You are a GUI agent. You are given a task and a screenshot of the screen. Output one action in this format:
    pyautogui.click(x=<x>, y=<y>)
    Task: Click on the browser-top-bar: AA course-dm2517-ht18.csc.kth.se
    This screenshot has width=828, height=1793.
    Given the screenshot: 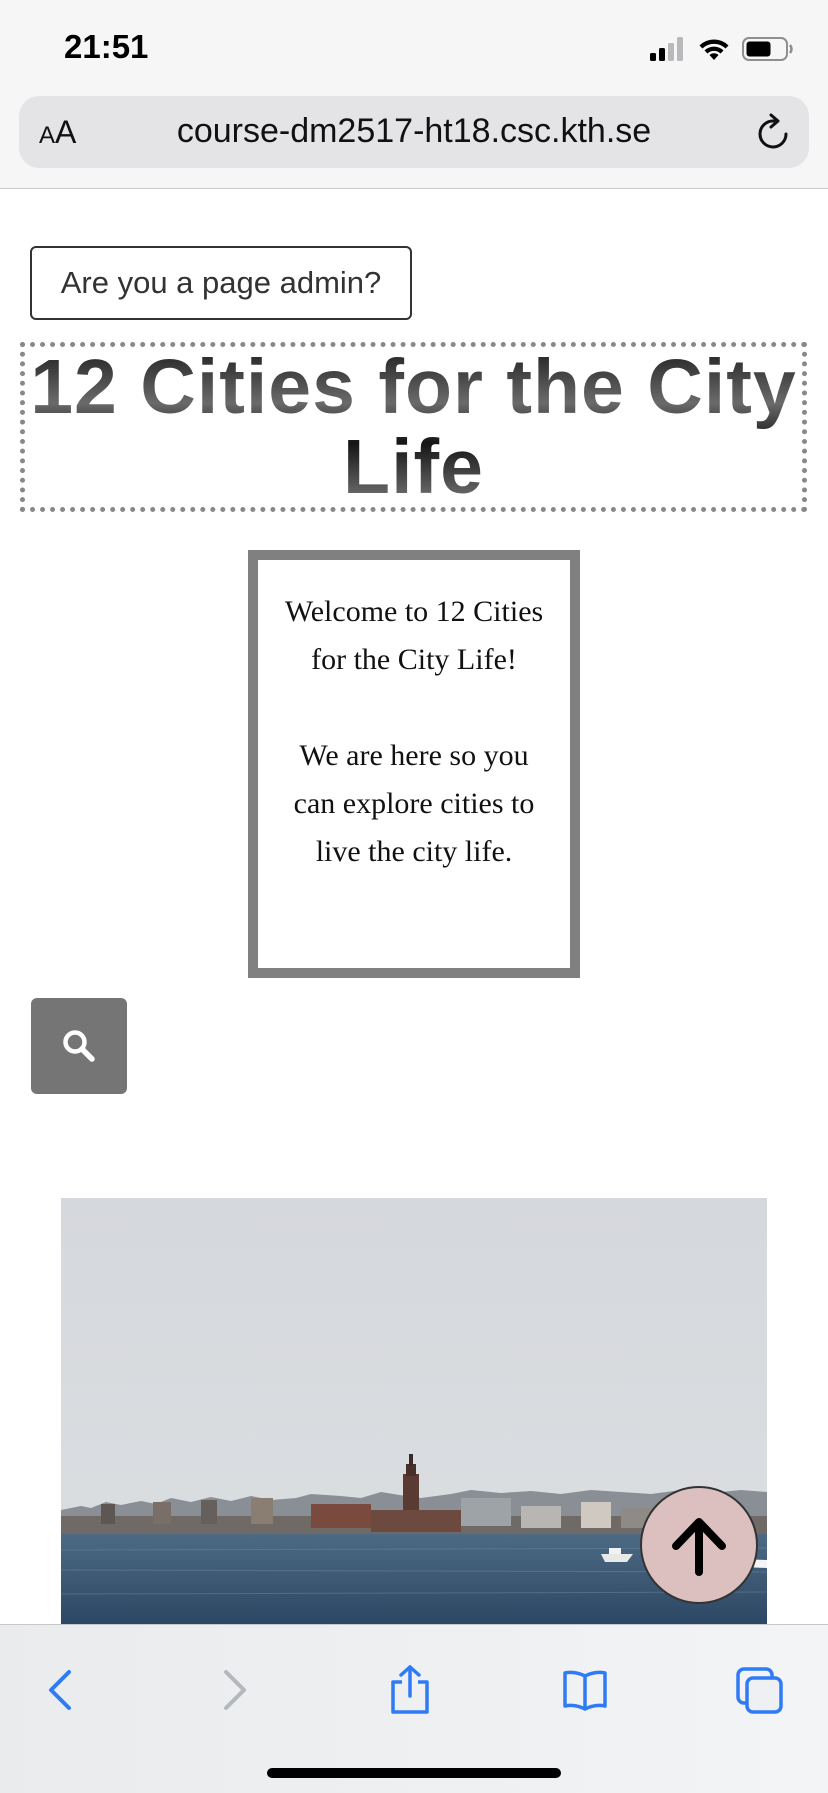 What is the action you would take?
    pyautogui.click(x=414, y=142)
    